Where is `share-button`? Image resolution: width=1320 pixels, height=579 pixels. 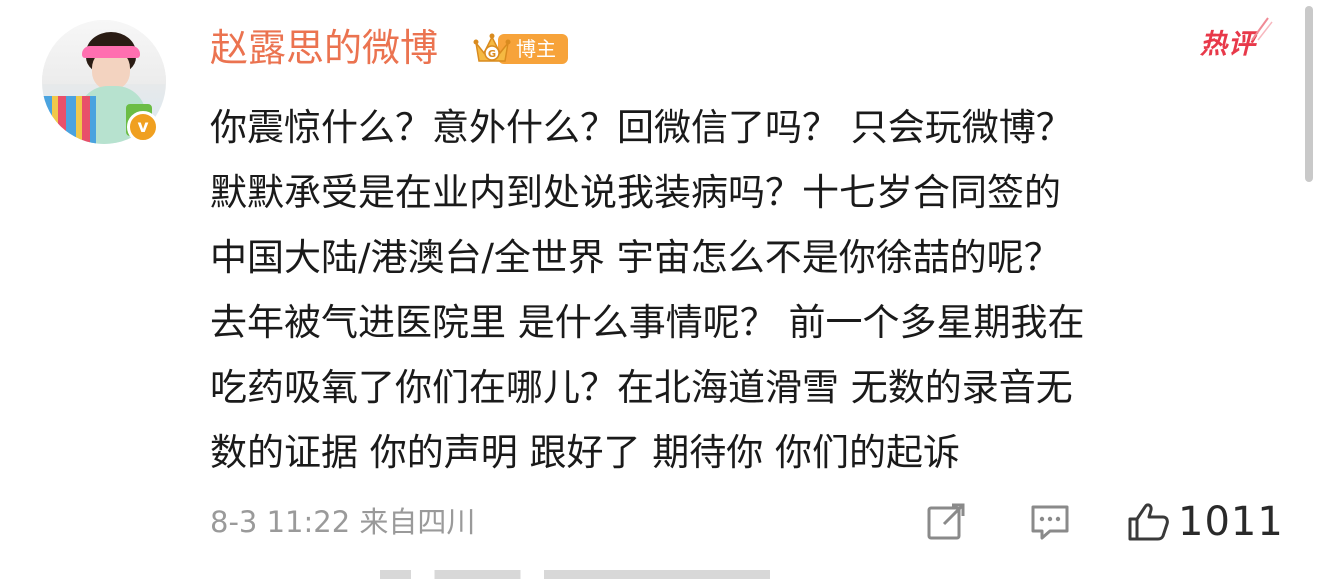
share-button is located at coordinates (946, 522).